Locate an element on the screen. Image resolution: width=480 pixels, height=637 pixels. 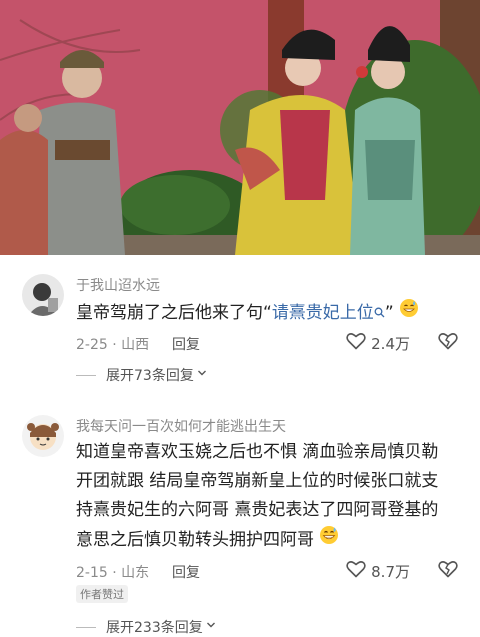
grin-sweat-icon is located at coordinates (329, 540).